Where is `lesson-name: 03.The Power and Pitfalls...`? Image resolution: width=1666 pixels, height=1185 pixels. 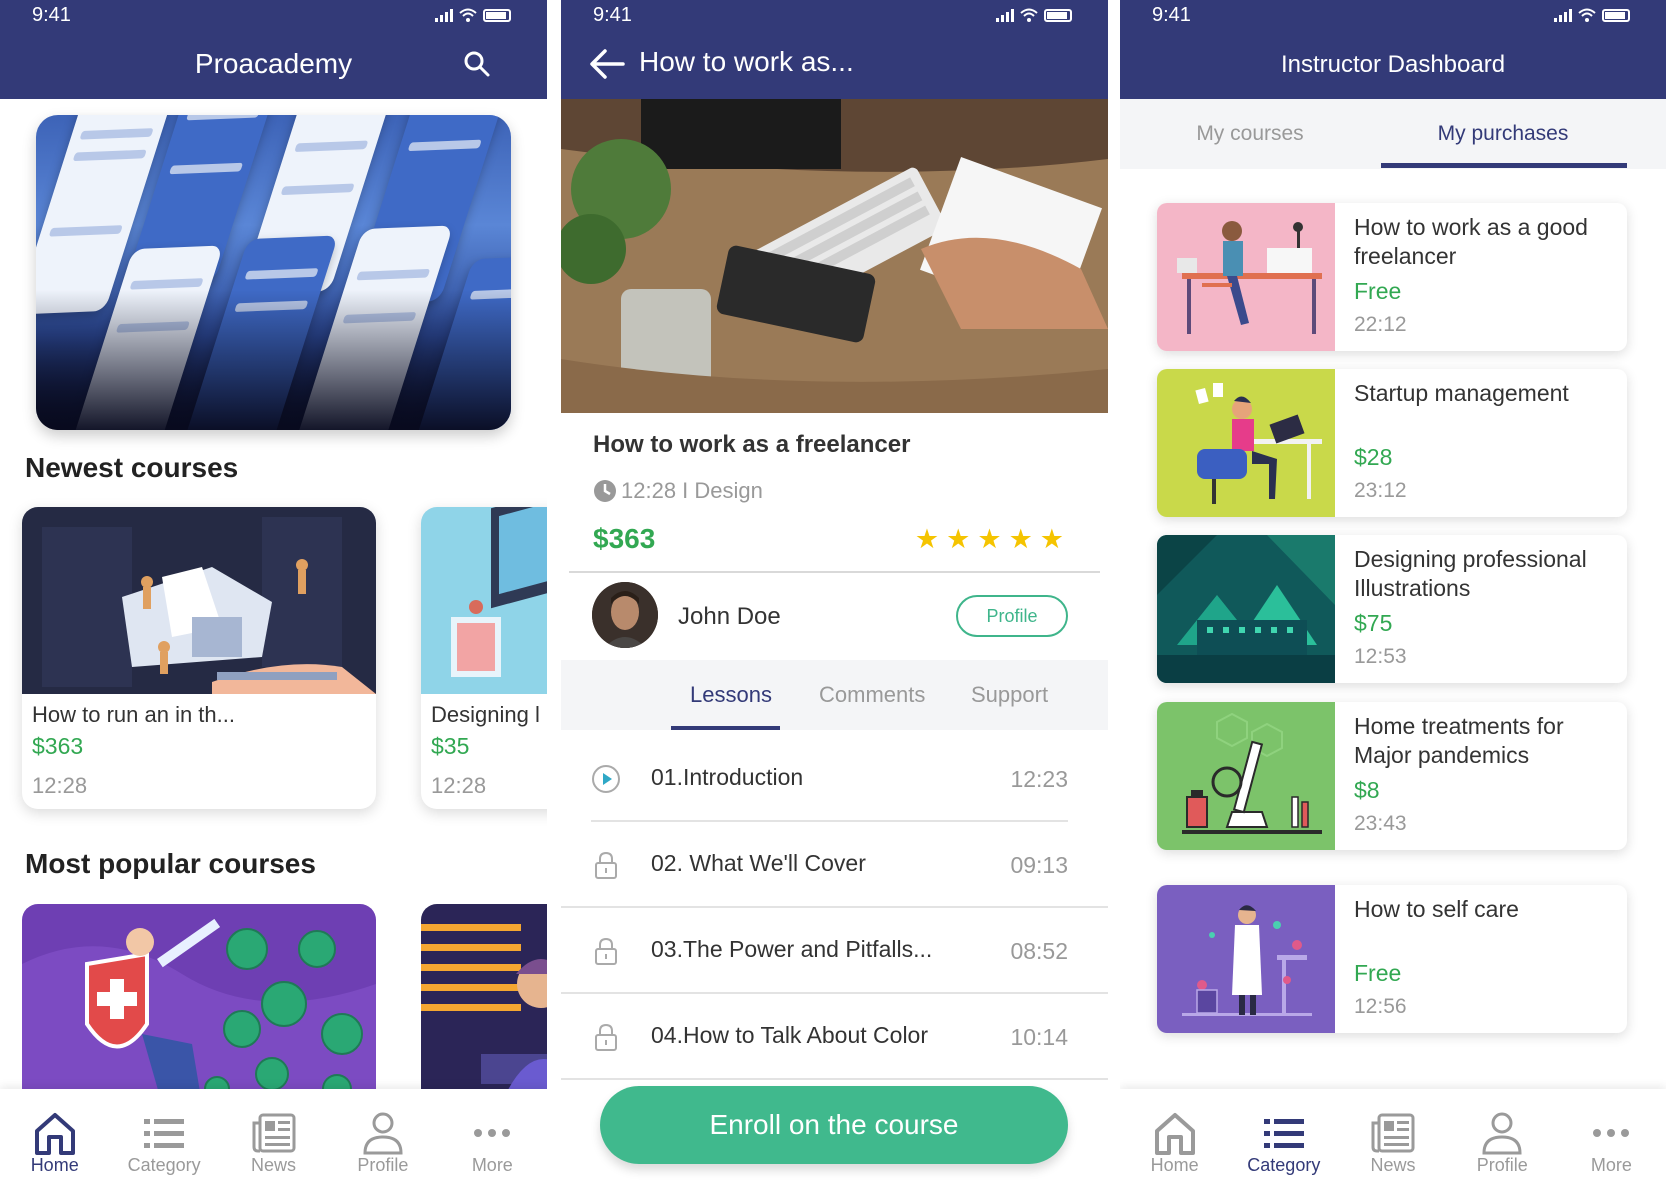 lesson-name: 03.The Power and Pitfalls... is located at coordinates (792, 949).